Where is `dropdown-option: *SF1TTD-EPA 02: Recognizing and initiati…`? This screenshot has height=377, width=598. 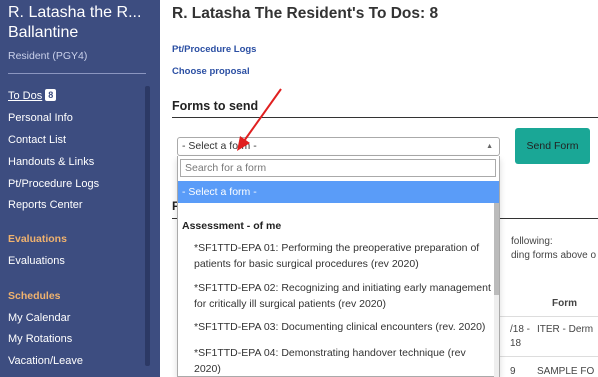
dropdown-option: *SF1TTD-EPA 02: Recognizing and initiati… is located at coordinates (344, 296).